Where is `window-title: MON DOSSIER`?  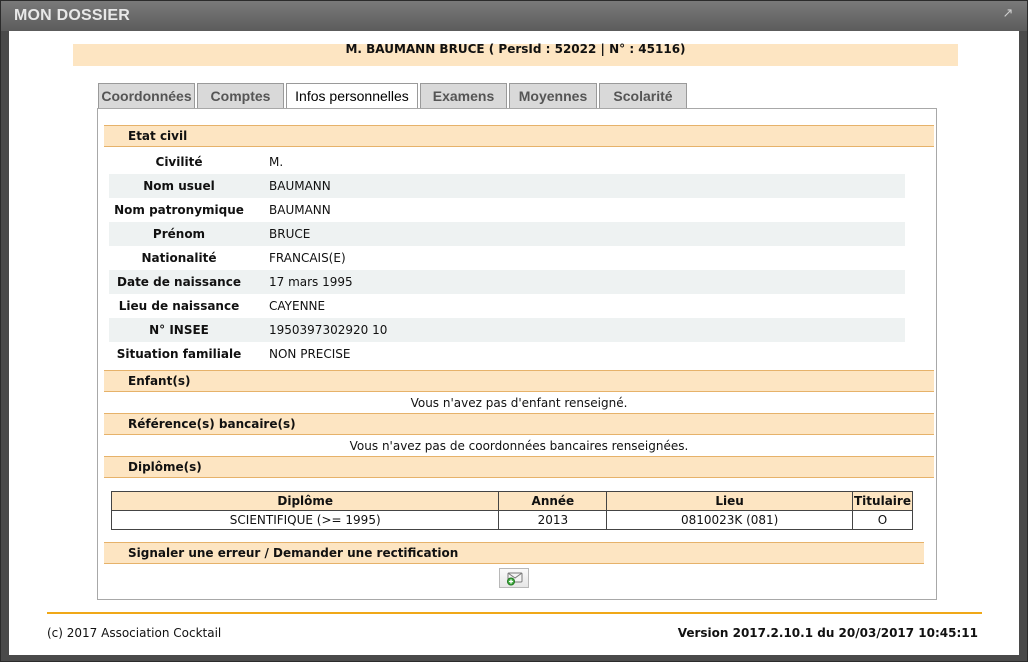 window-title: MON DOSSIER is located at coordinates (72, 15).